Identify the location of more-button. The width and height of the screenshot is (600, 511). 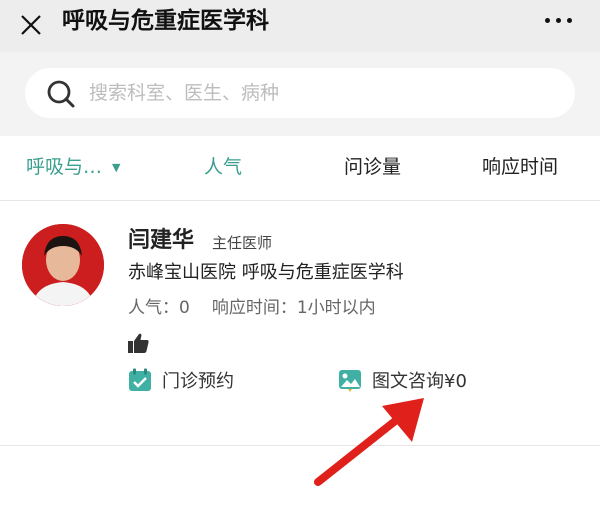
(558, 20).